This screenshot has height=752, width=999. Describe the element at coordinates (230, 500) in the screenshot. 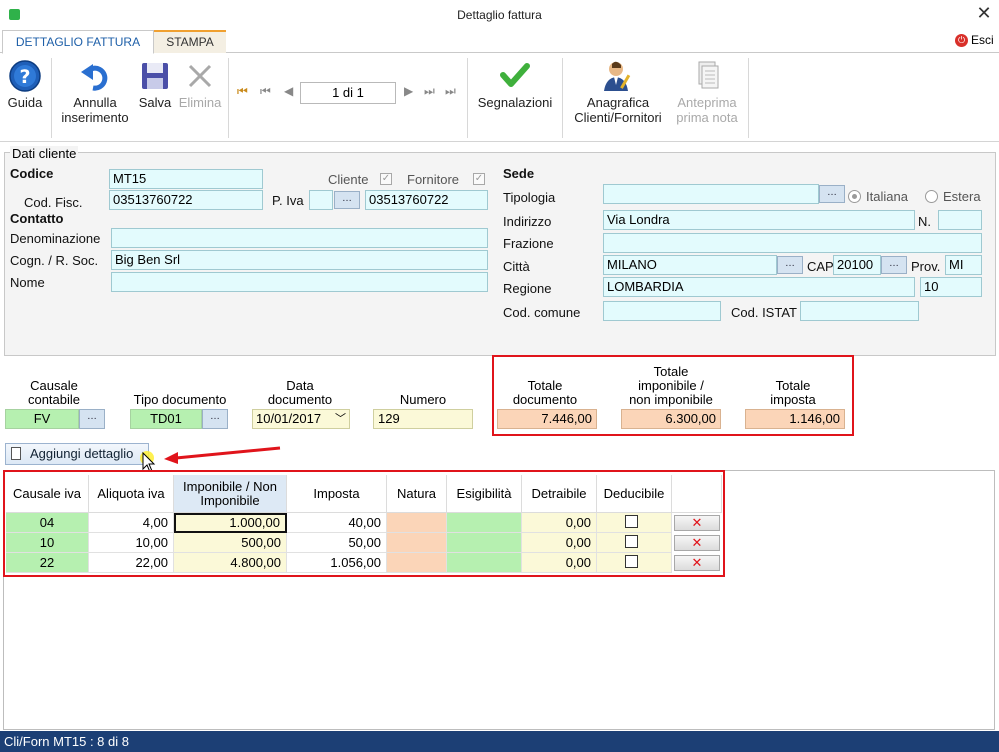

I see `imponibile-header-line-2: Imponibile` at that location.